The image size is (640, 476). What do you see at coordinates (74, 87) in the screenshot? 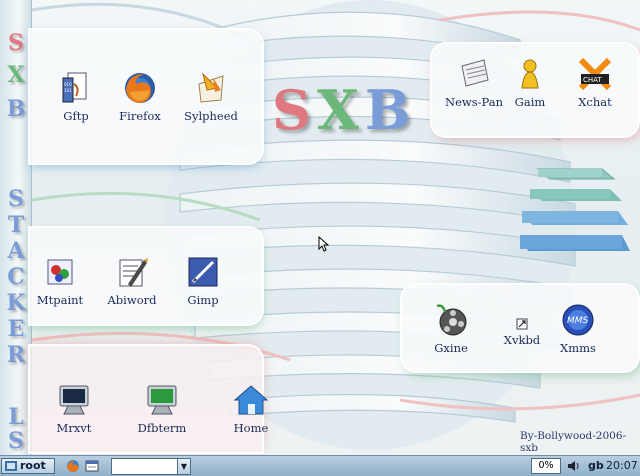
I see `gftp-icon: 010 101` at bounding box center [74, 87].